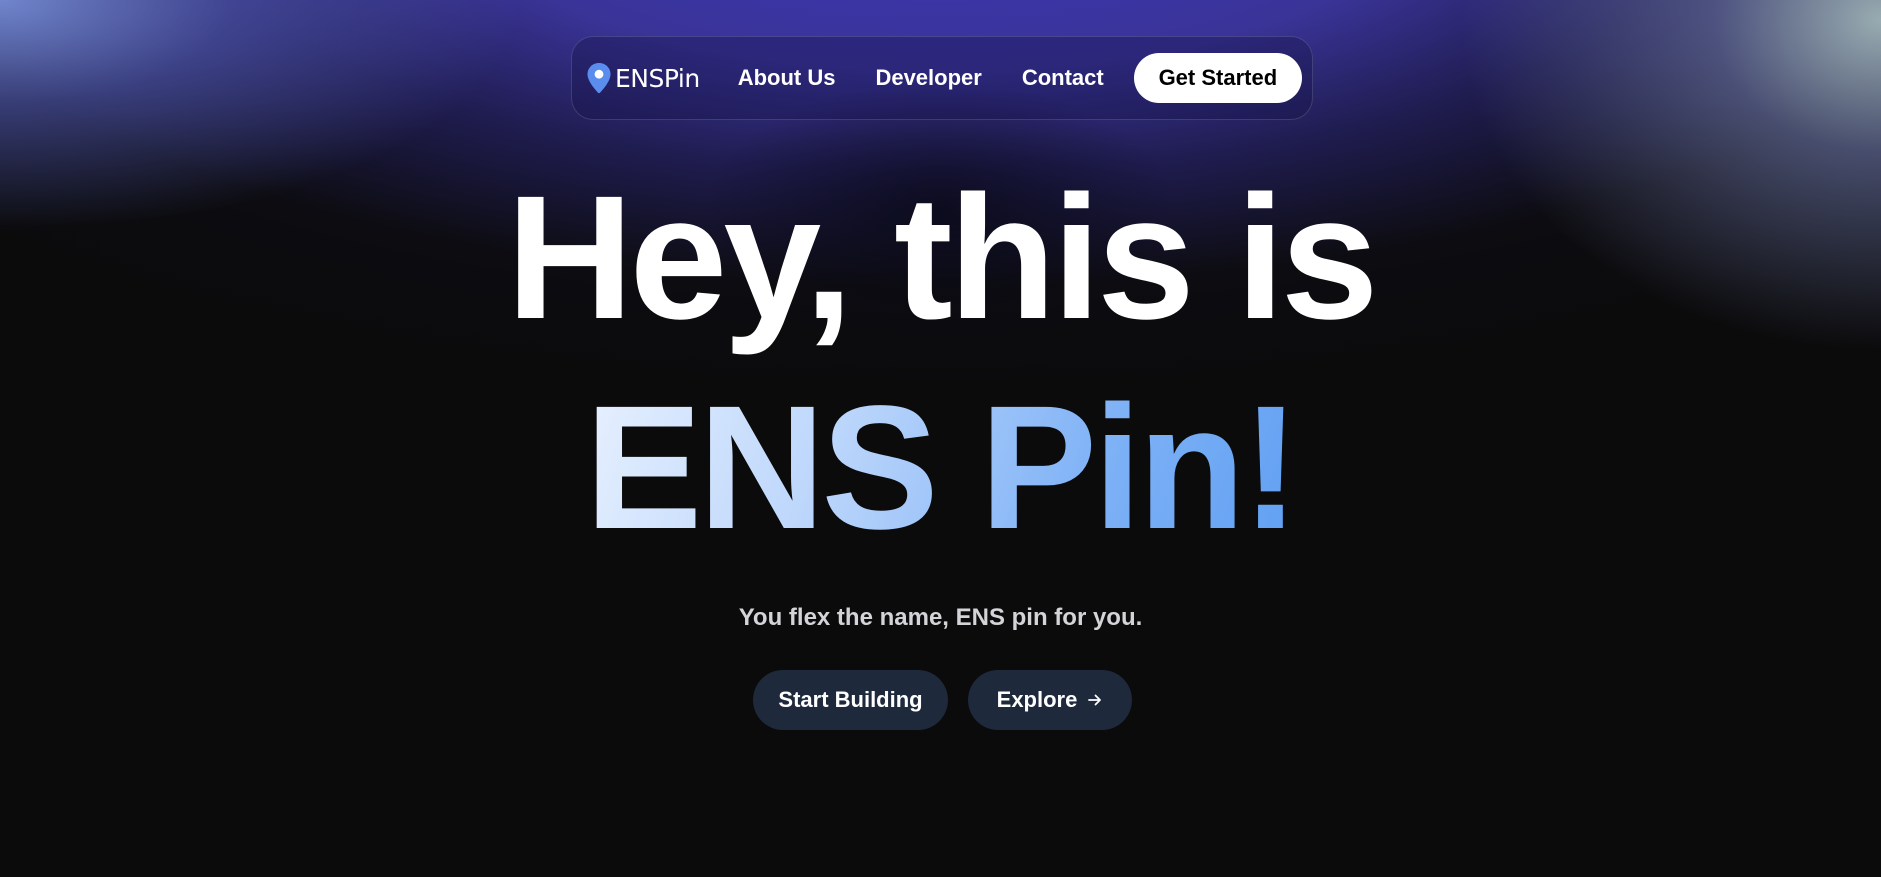 This screenshot has width=1881, height=877. Describe the element at coordinates (1217, 78) in the screenshot. I see `get-started-button: Get Started` at that location.